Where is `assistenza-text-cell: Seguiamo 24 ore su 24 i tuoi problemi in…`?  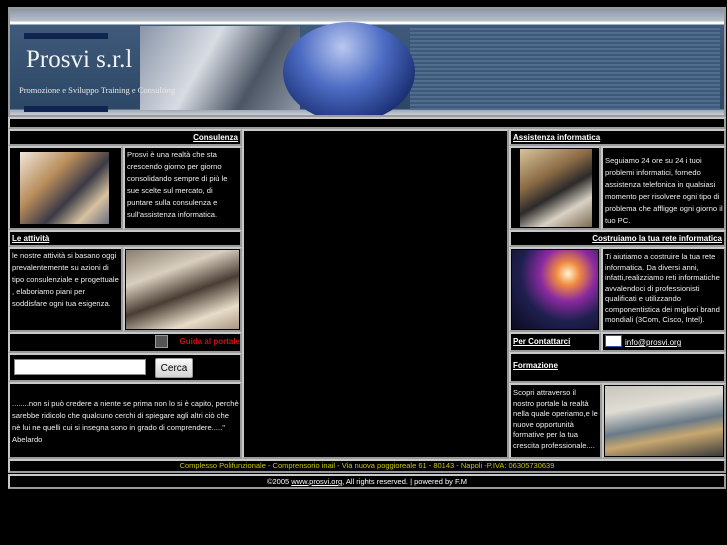 assistenza-text-cell: Seguiamo 24 ore su 24 i tuoi problemi in… is located at coordinates (663, 188).